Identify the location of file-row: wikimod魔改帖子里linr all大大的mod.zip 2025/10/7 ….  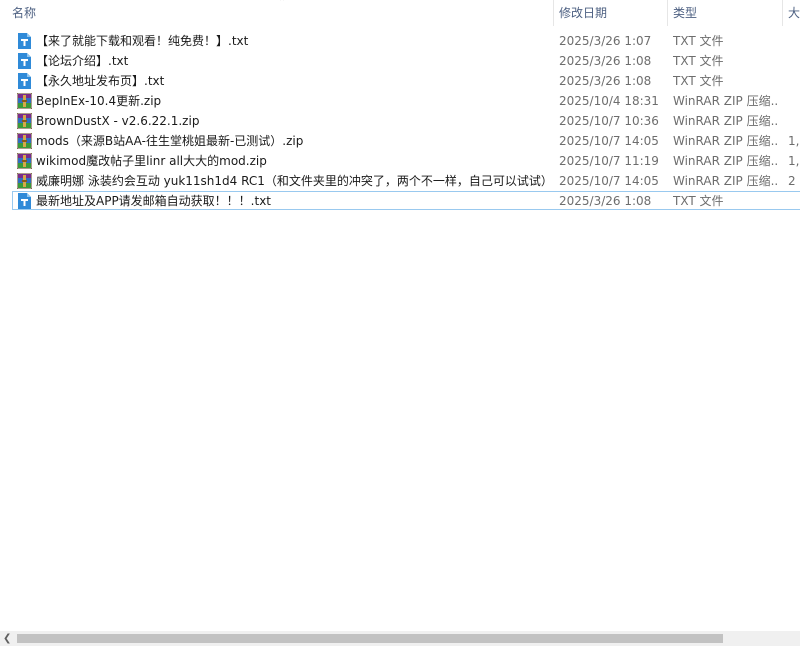
(400, 161).